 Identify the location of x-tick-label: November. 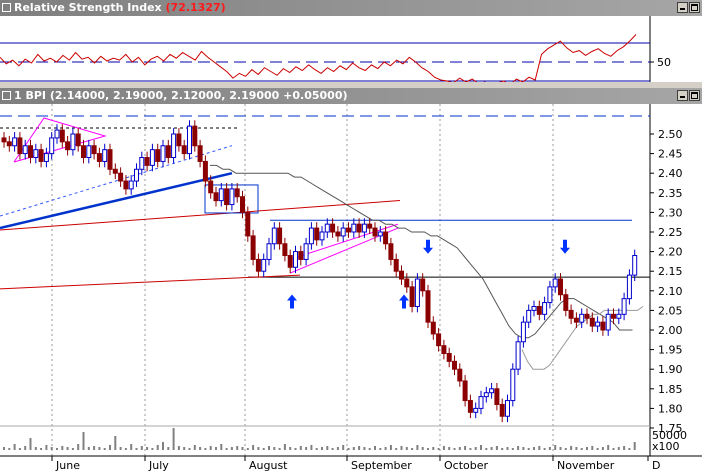
(586, 465).